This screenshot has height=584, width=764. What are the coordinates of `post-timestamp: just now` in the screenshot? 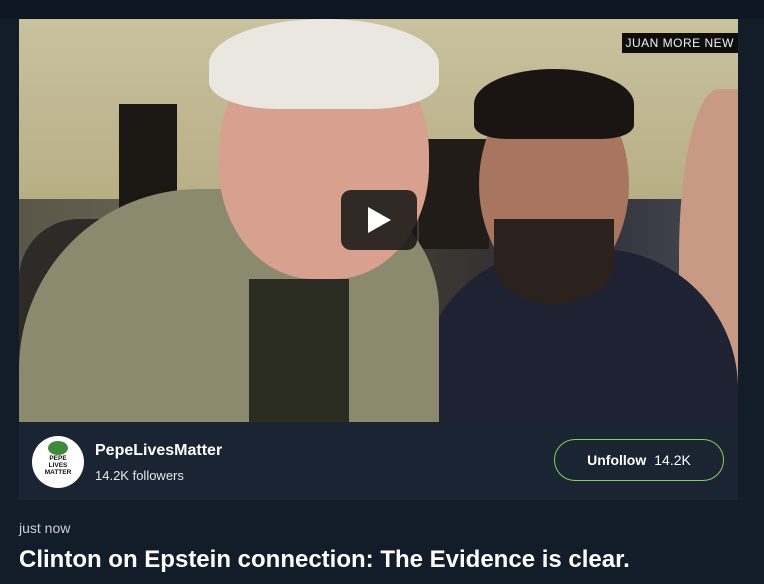 It's located at (45, 528).